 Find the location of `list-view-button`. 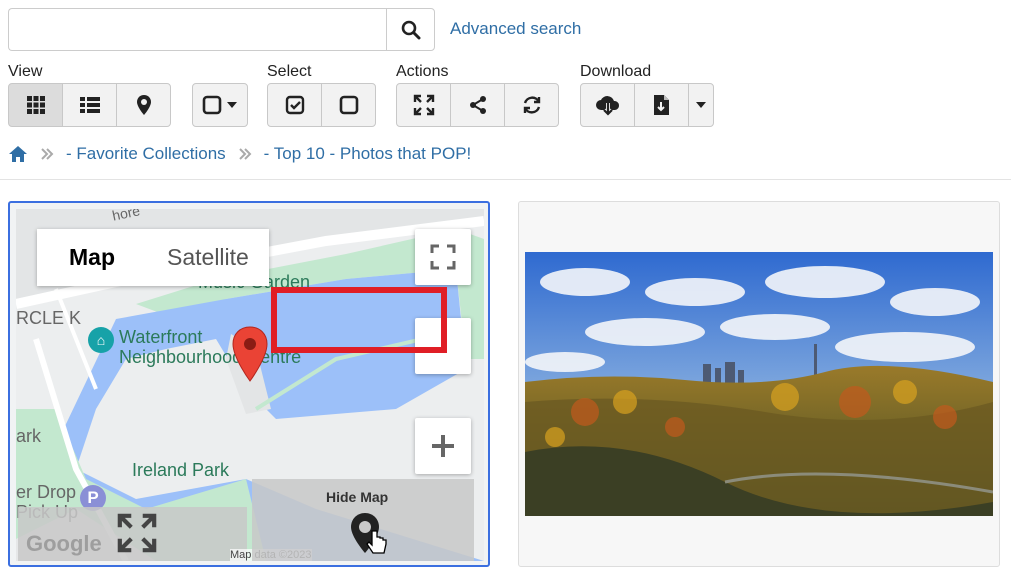

list-view-button is located at coordinates (89, 105).